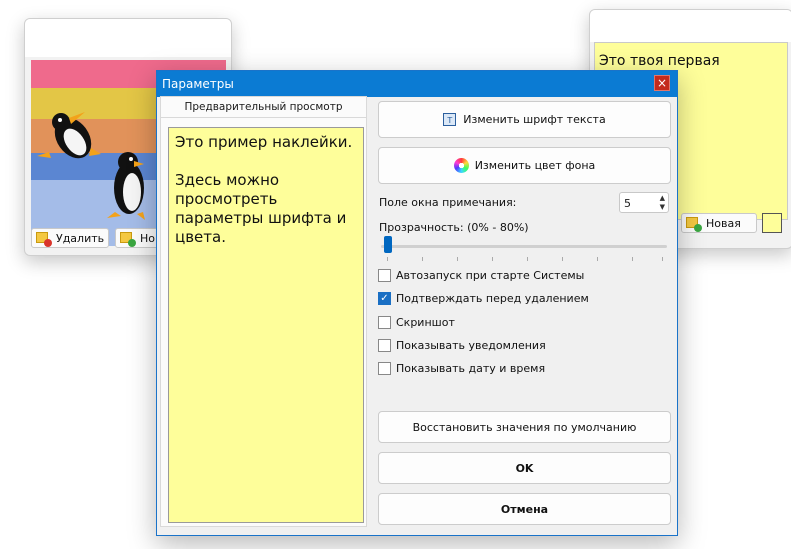 Image resolution: width=791 pixels, height=549 pixels. I want to click on dialog-title: Параметры, so click(198, 84).